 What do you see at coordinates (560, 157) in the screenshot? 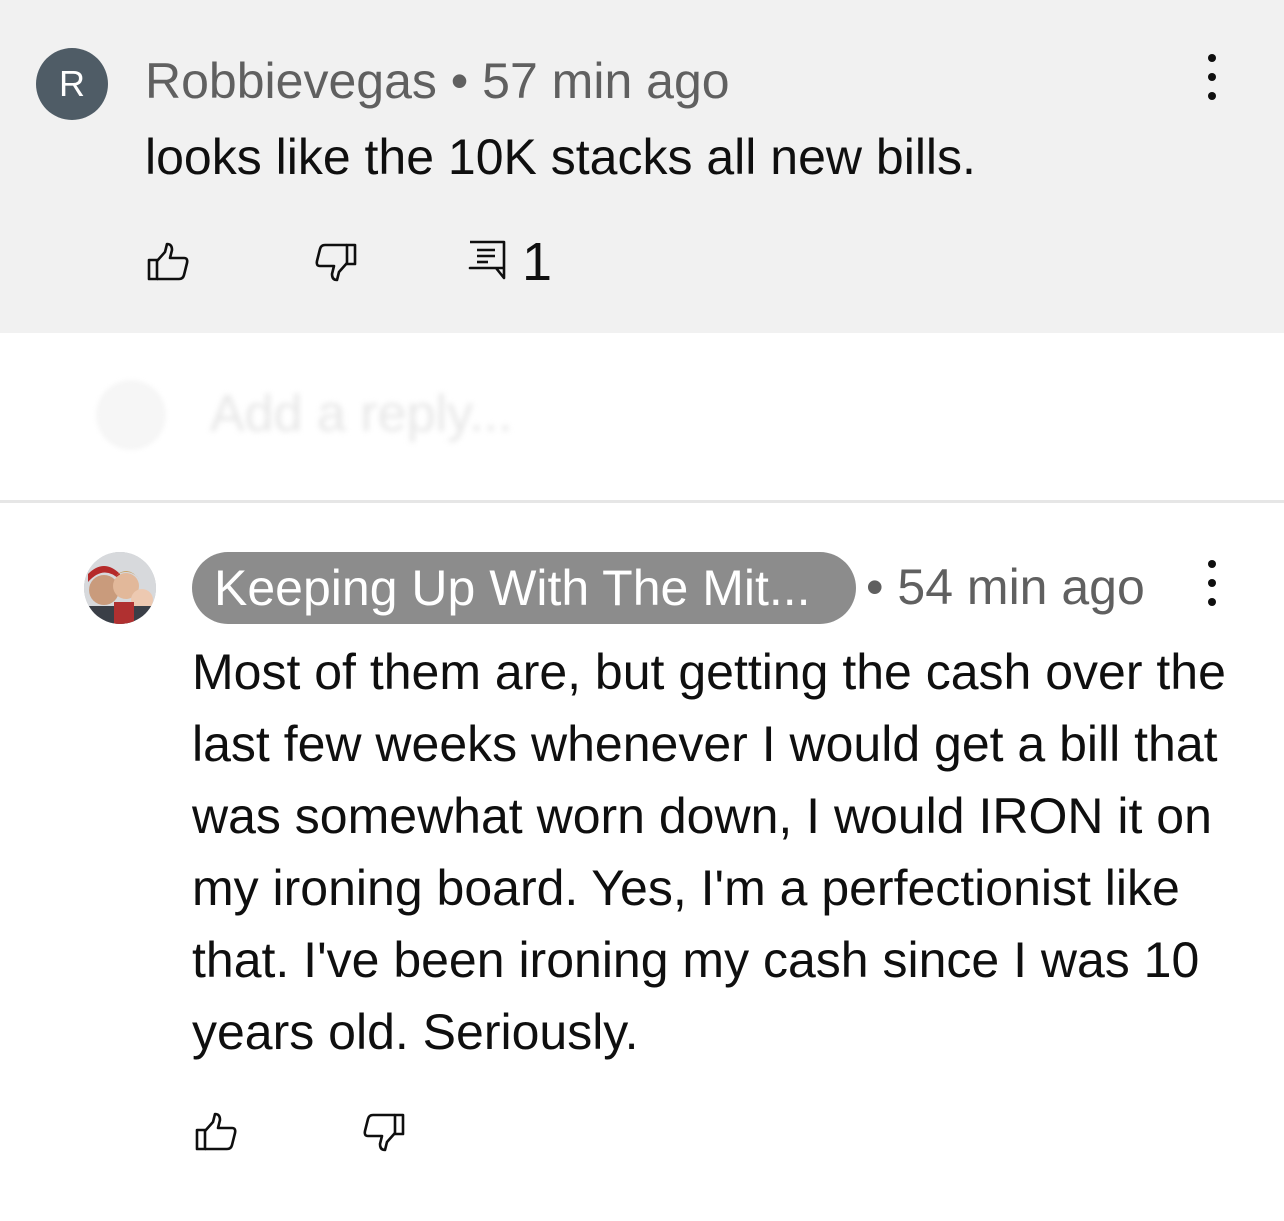
I see `comment-text: looks like the 10K stacks all new bills.` at bounding box center [560, 157].